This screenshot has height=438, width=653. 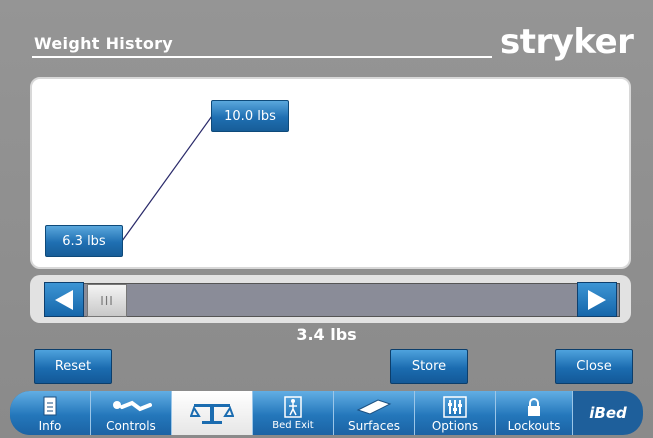 I want to click on scroll-right-button, so click(x=597, y=299).